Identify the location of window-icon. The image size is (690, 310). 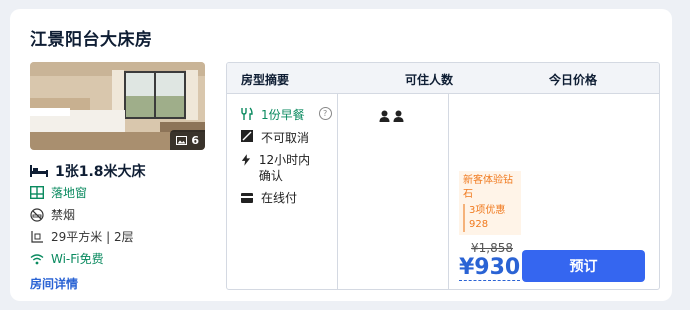
(37, 192).